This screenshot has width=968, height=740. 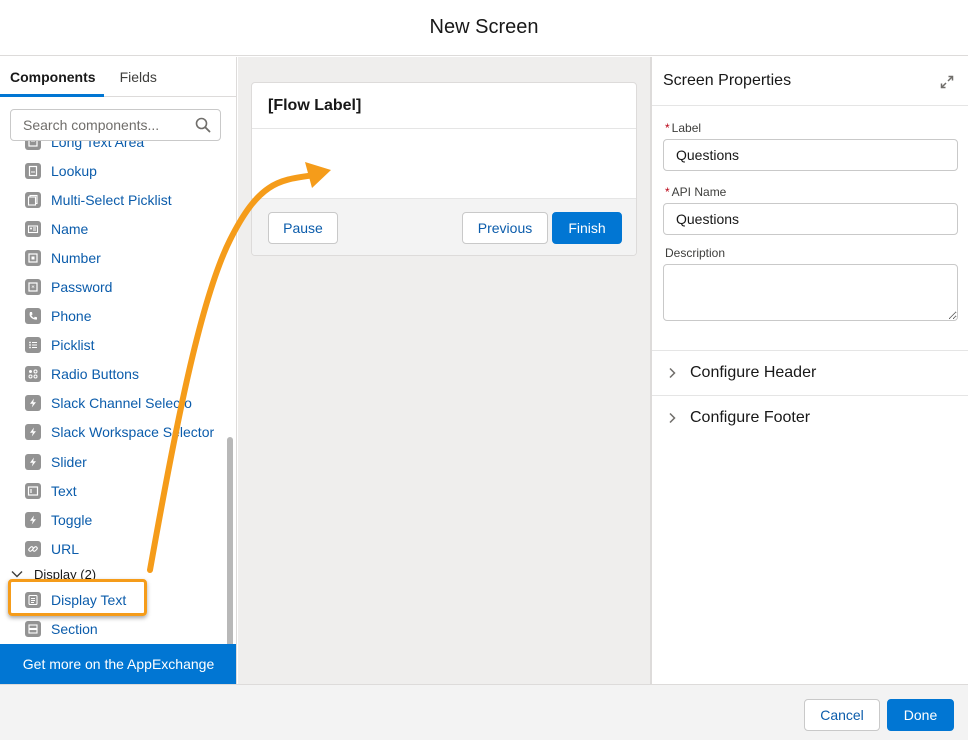 What do you see at coordinates (203, 125) in the screenshot?
I see `search-icon` at bounding box center [203, 125].